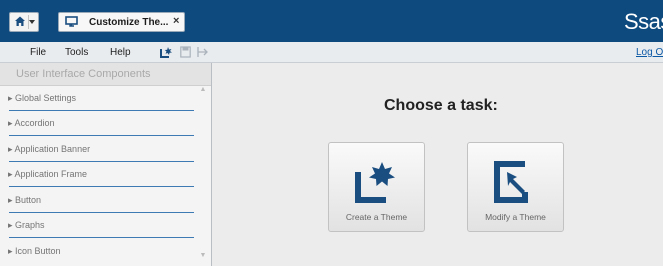  What do you see at coordinates (185, 52) in the screenshot?
I see `save-icon` at bounding box center [185, 52].